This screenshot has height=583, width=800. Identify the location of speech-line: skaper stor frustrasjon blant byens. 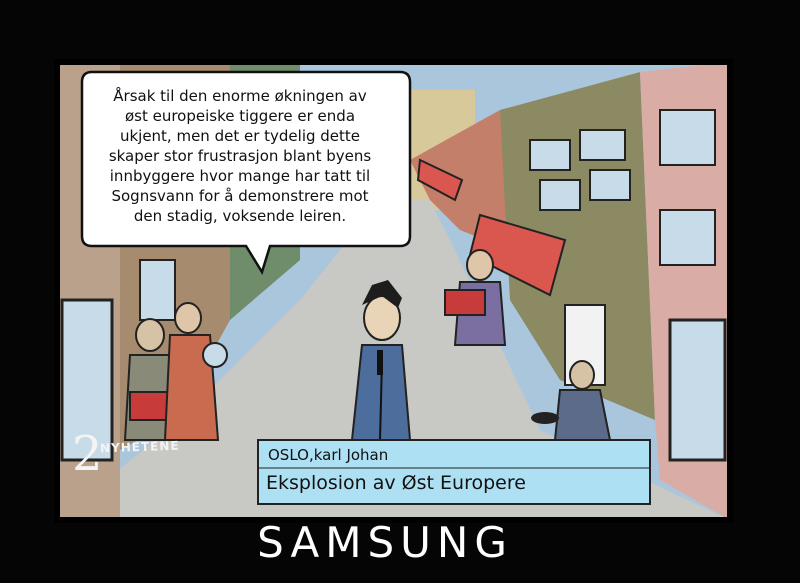
(240, 156).